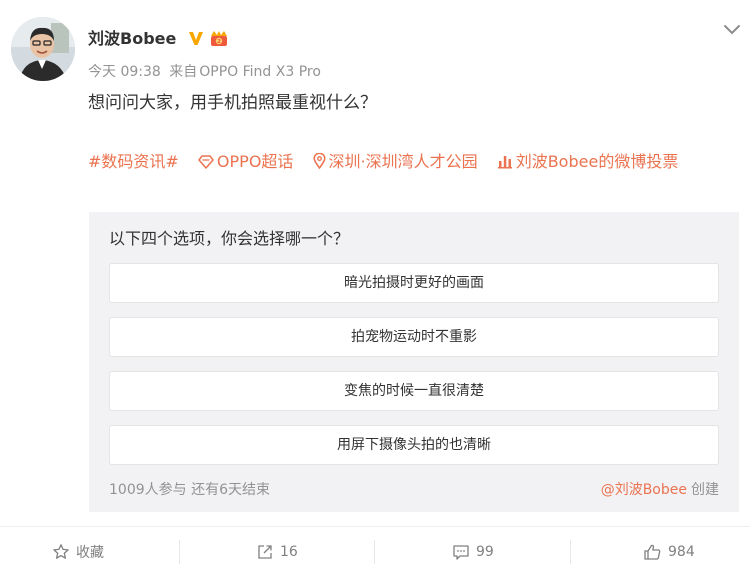  I want to click on supertopic-label: OPPO超话, so click(255, 161).